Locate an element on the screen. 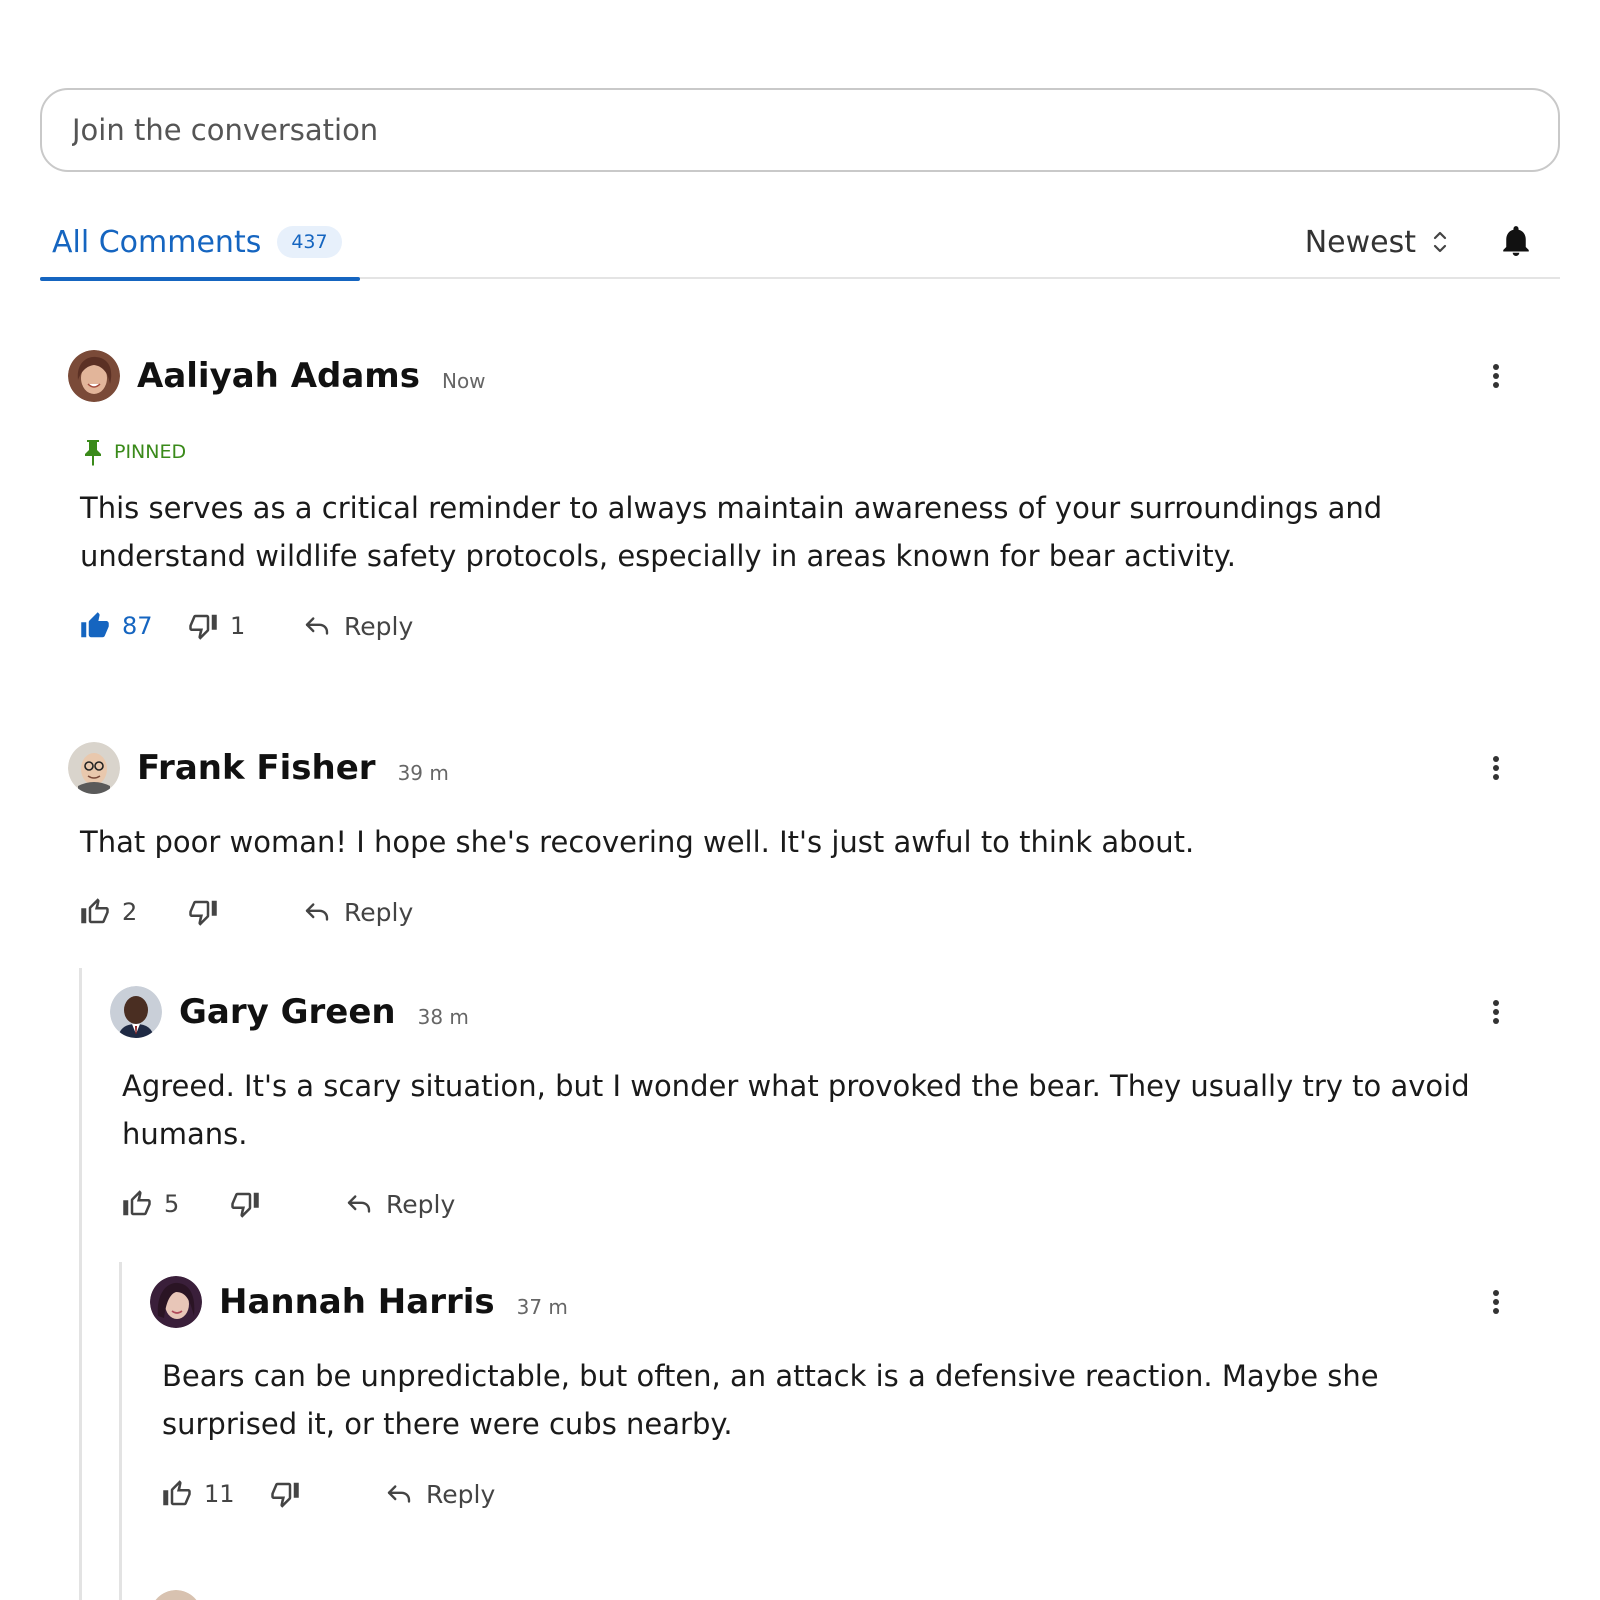 This screenshot has height=1600, width=1600. pin-icon is located at coordinates (93, 453).